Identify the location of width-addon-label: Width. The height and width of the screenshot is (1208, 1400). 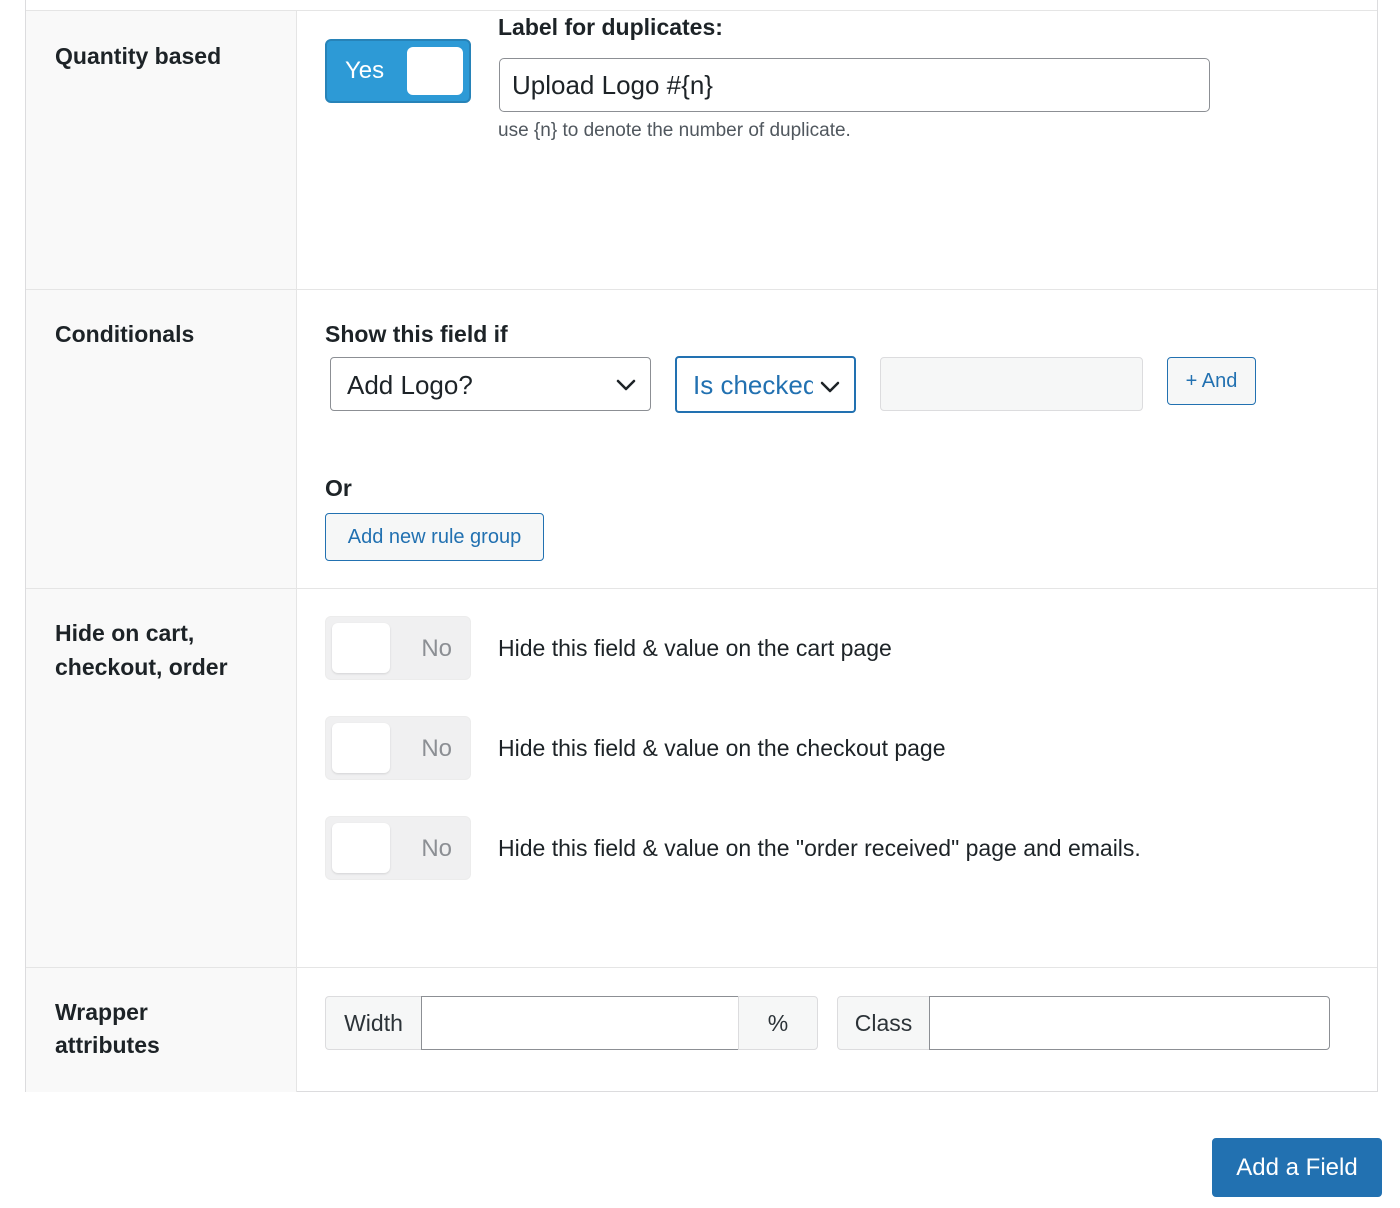
(373, 1023).